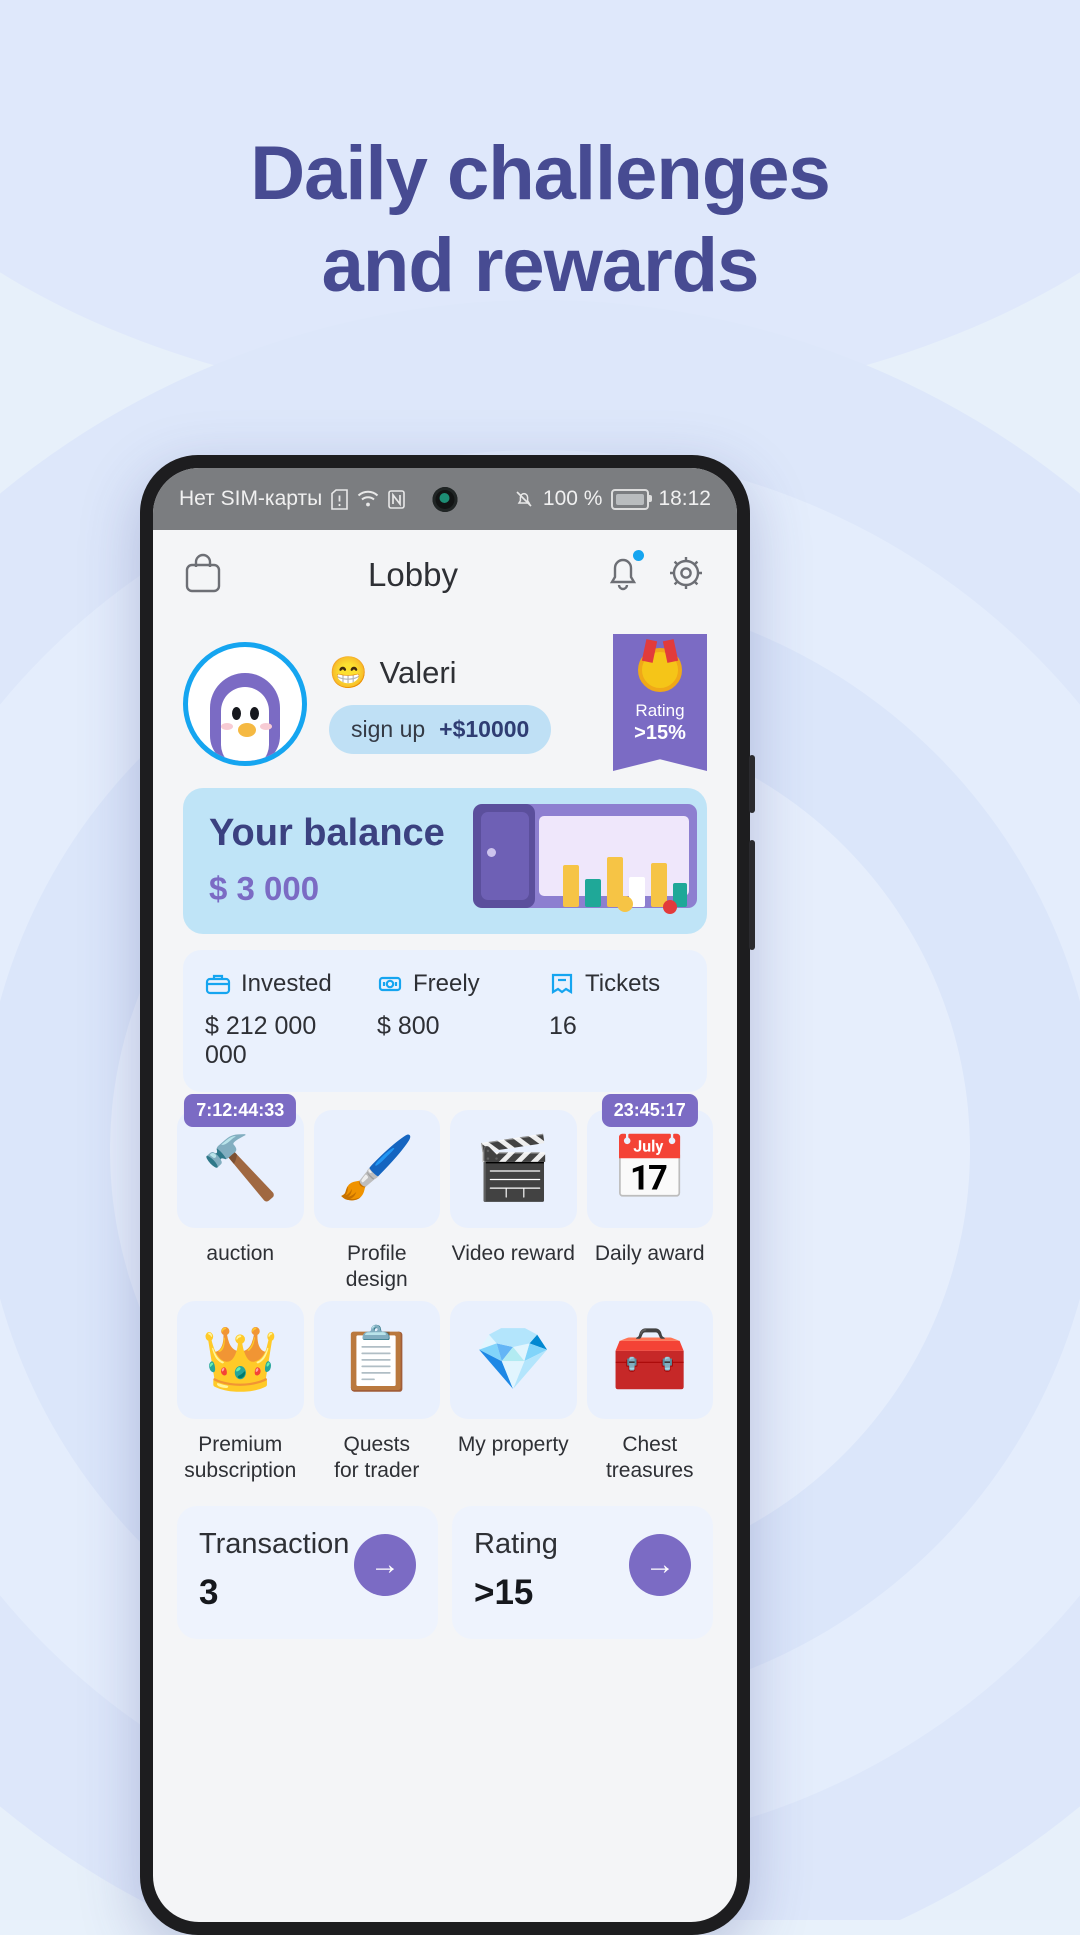 Image resolution: width=1080 pixels, height=1935 pixels. I want to click on stat-label: Freely, so click(446, 983).